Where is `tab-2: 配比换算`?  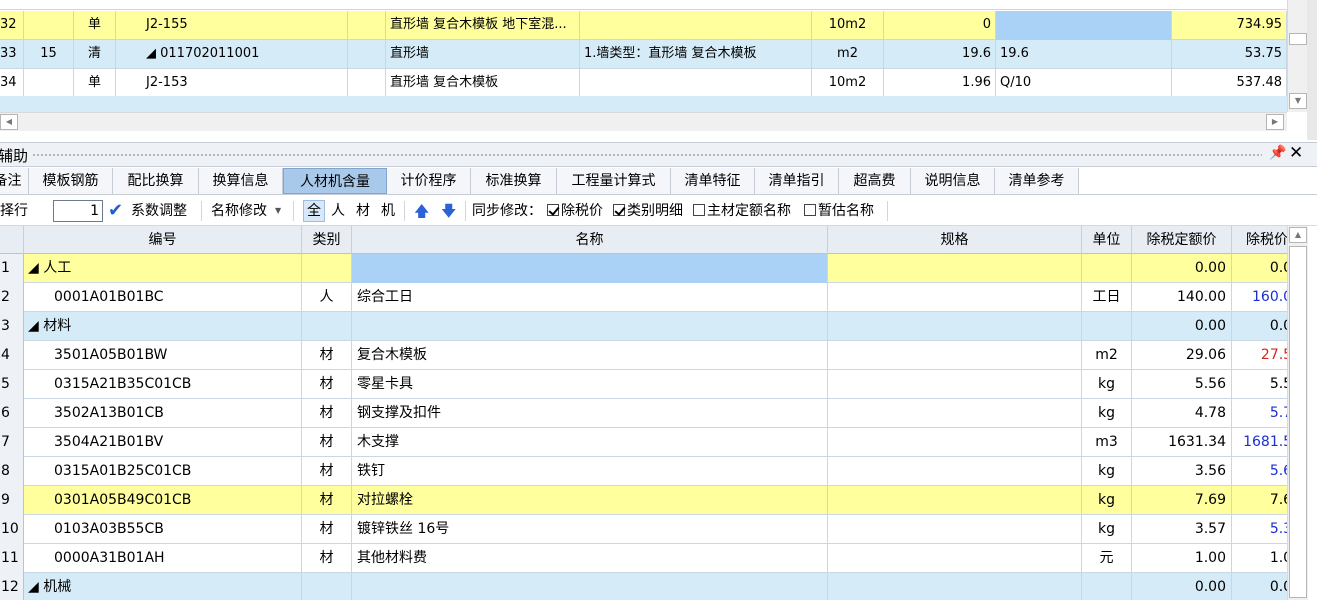 tab-2: 配比换算 is located at coordinates (156, 181).